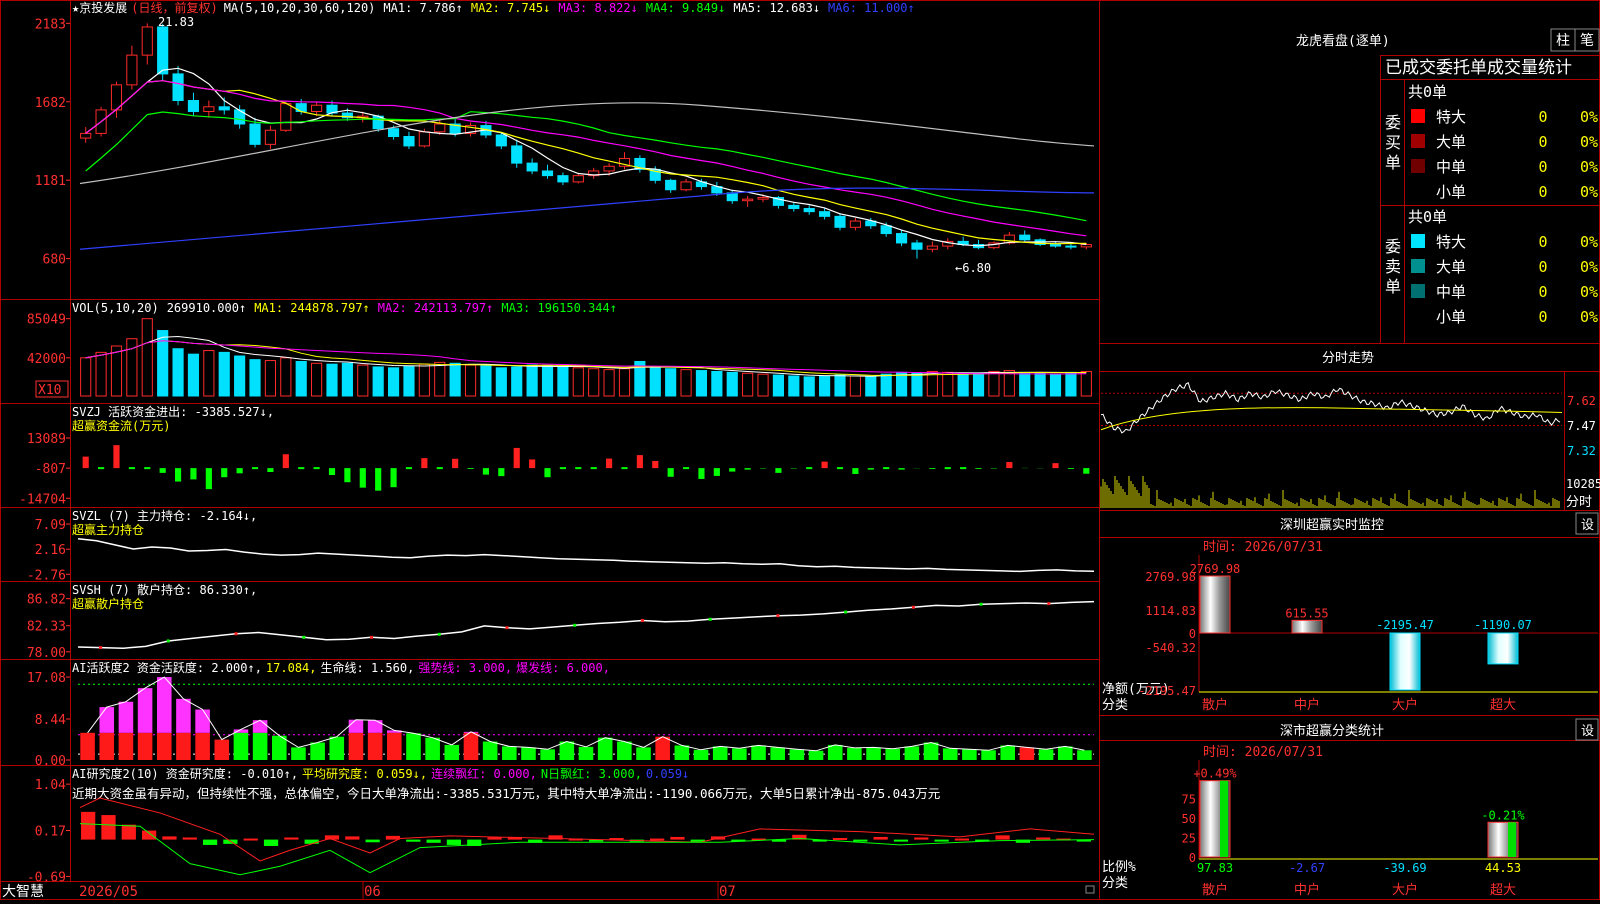 This screenshot has width=1600, height=904. Describe the element at coordinates (1451, 292) in the screenshot. I see `sell-row-name-2: 中单` at that location.